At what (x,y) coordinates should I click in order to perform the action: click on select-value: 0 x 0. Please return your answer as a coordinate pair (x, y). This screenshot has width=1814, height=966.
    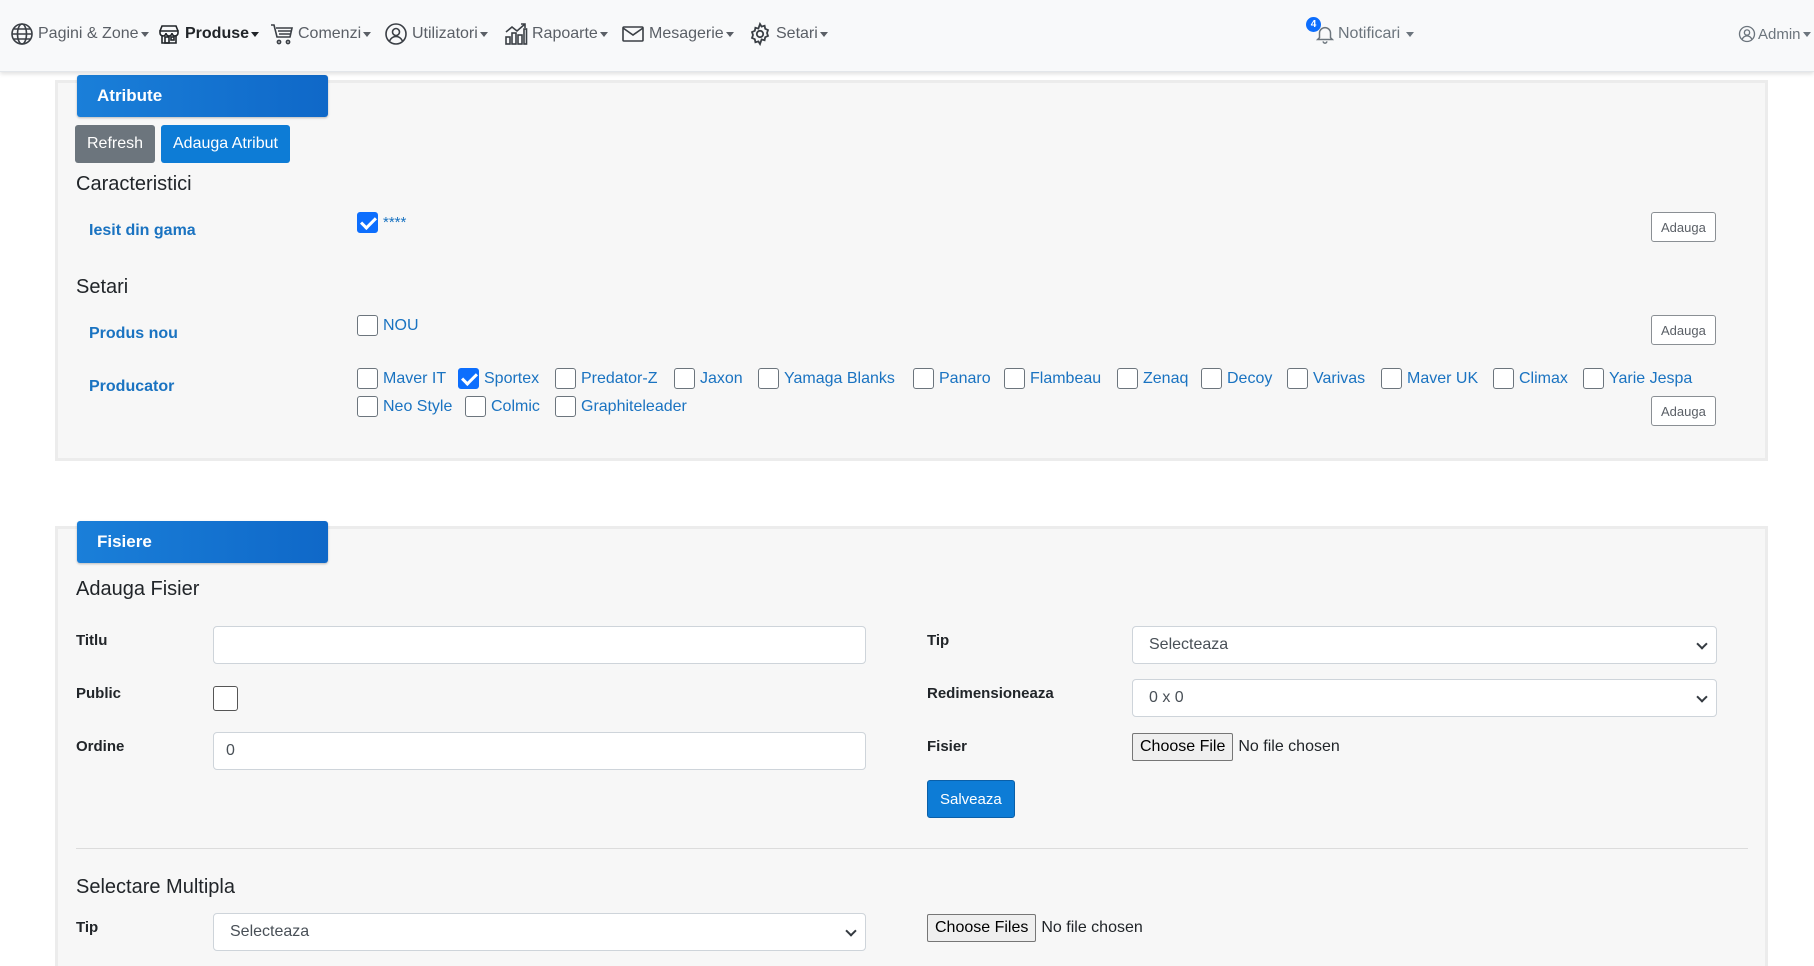
    Looking at the image, I should click on (1166, 697).